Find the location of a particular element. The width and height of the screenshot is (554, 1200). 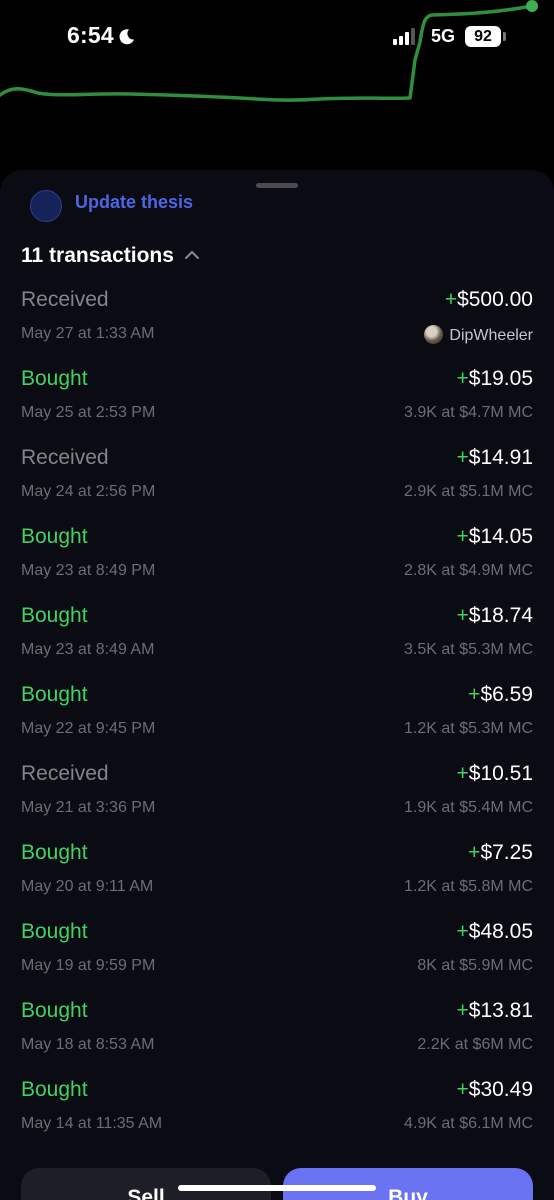

transaction-amount: +$19.05 is located at coordinates (495, 379).